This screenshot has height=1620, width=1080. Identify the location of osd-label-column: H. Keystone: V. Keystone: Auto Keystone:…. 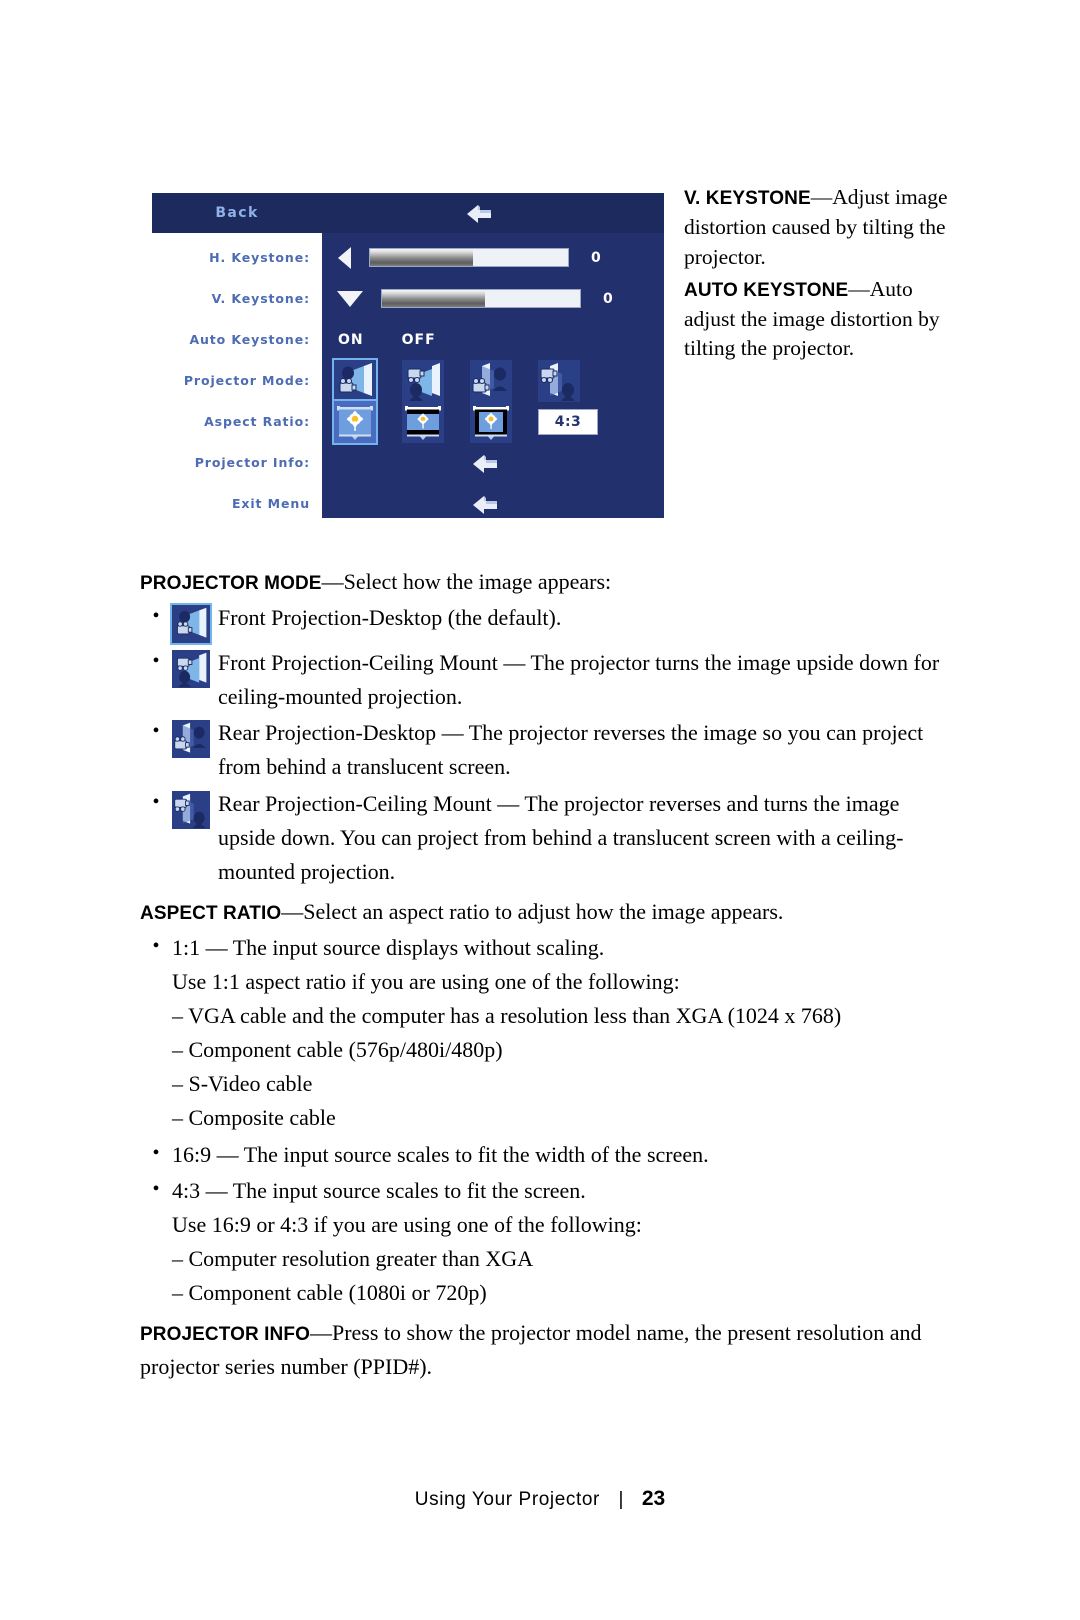
(237, 375).